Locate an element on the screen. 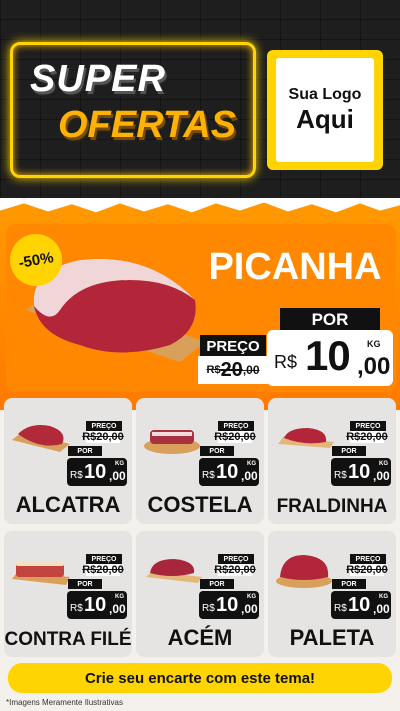  product-card: PREÇO R$20,00 POR R$ 10 KG ,00 PALETA is located at coordinates (332, 594).